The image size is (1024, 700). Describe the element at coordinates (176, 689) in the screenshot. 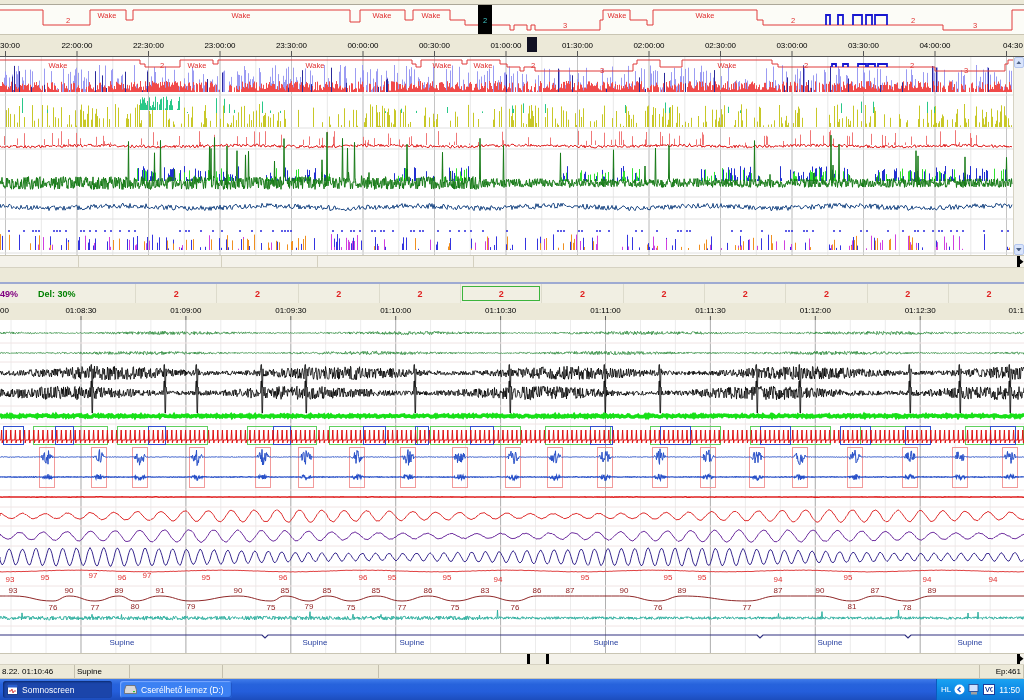

I see `taskbar-button: Cserélhető lemez (D:)` at that location.